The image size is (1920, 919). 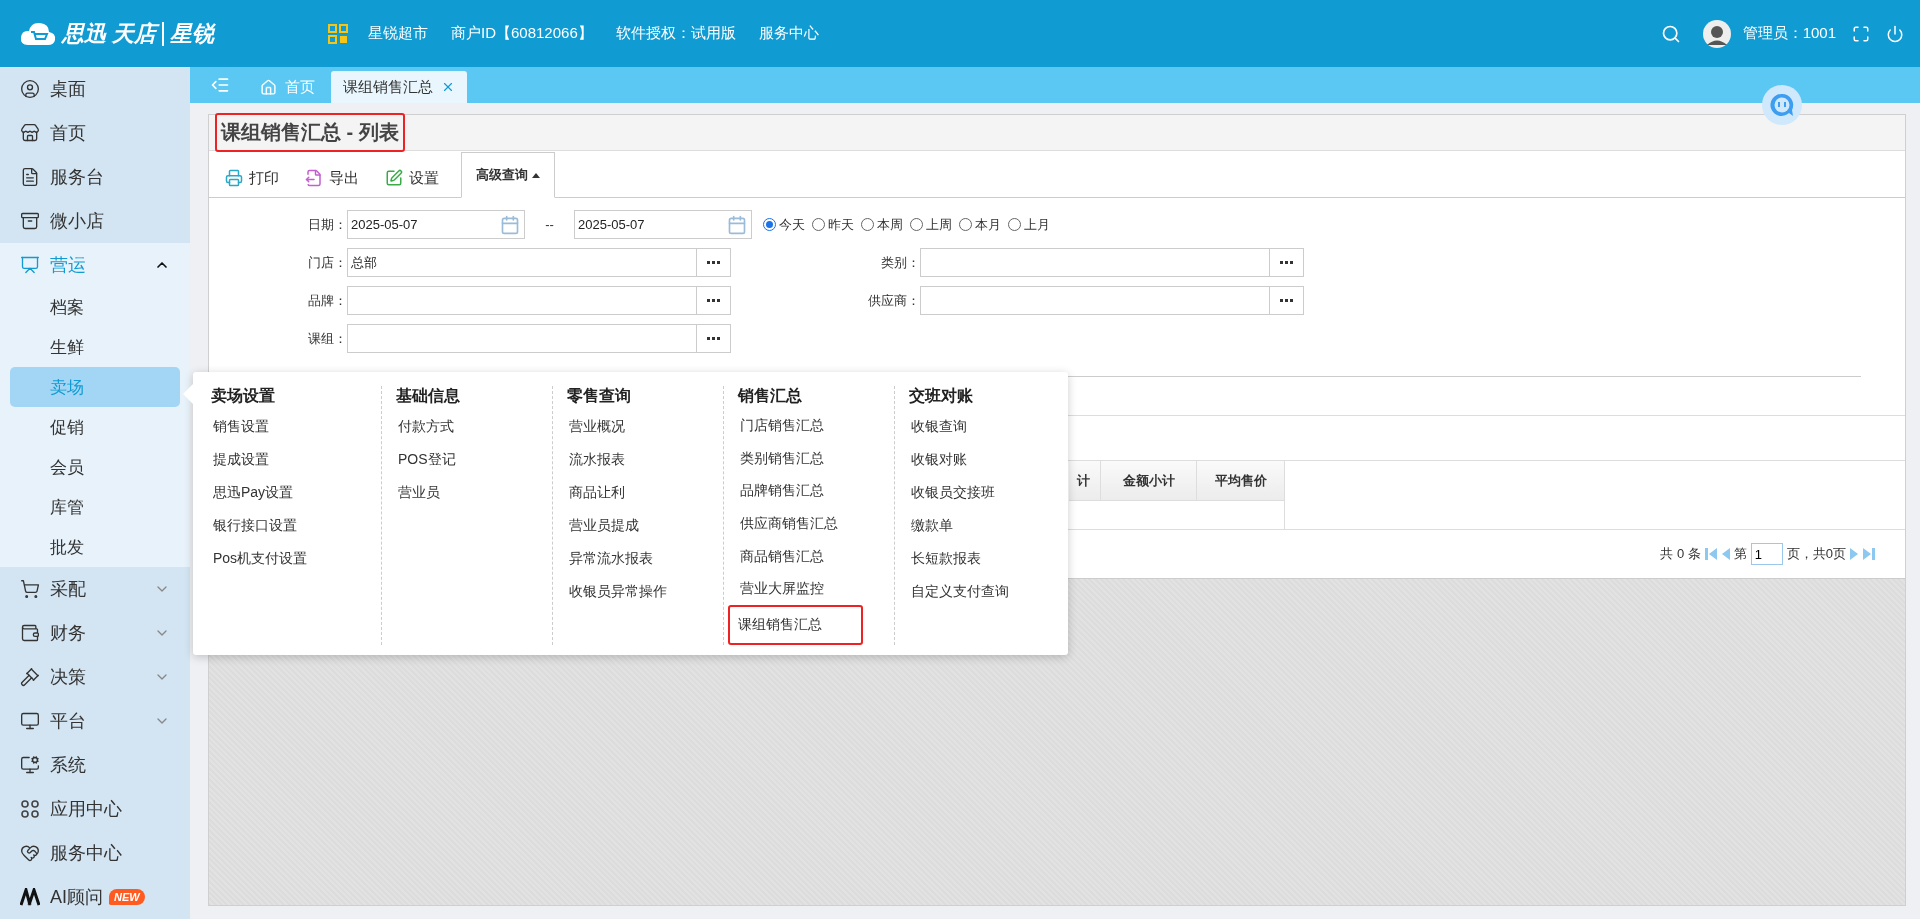 I want to click on menu-item: 营业大屏监控, so click(x=816, y=589).